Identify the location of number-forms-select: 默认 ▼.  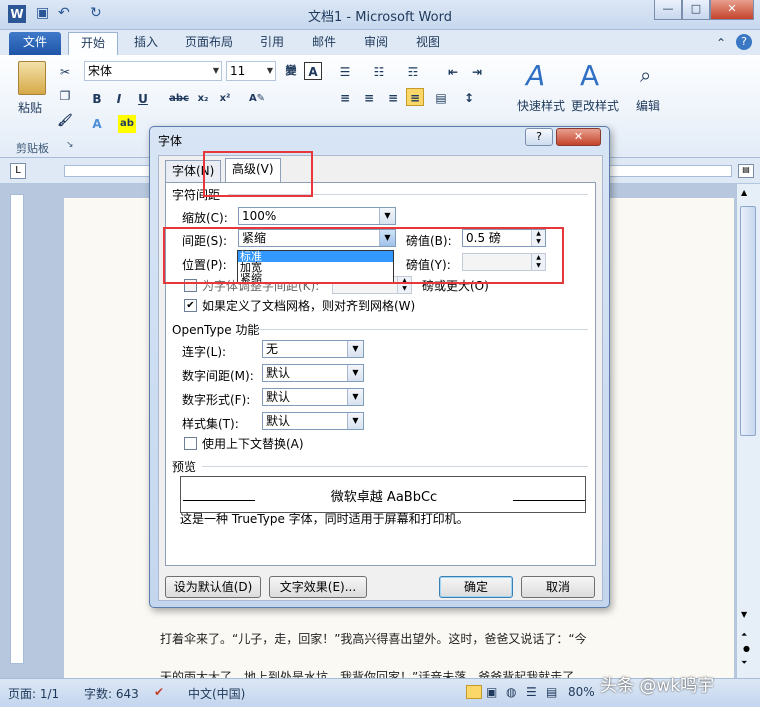
(313, 397).